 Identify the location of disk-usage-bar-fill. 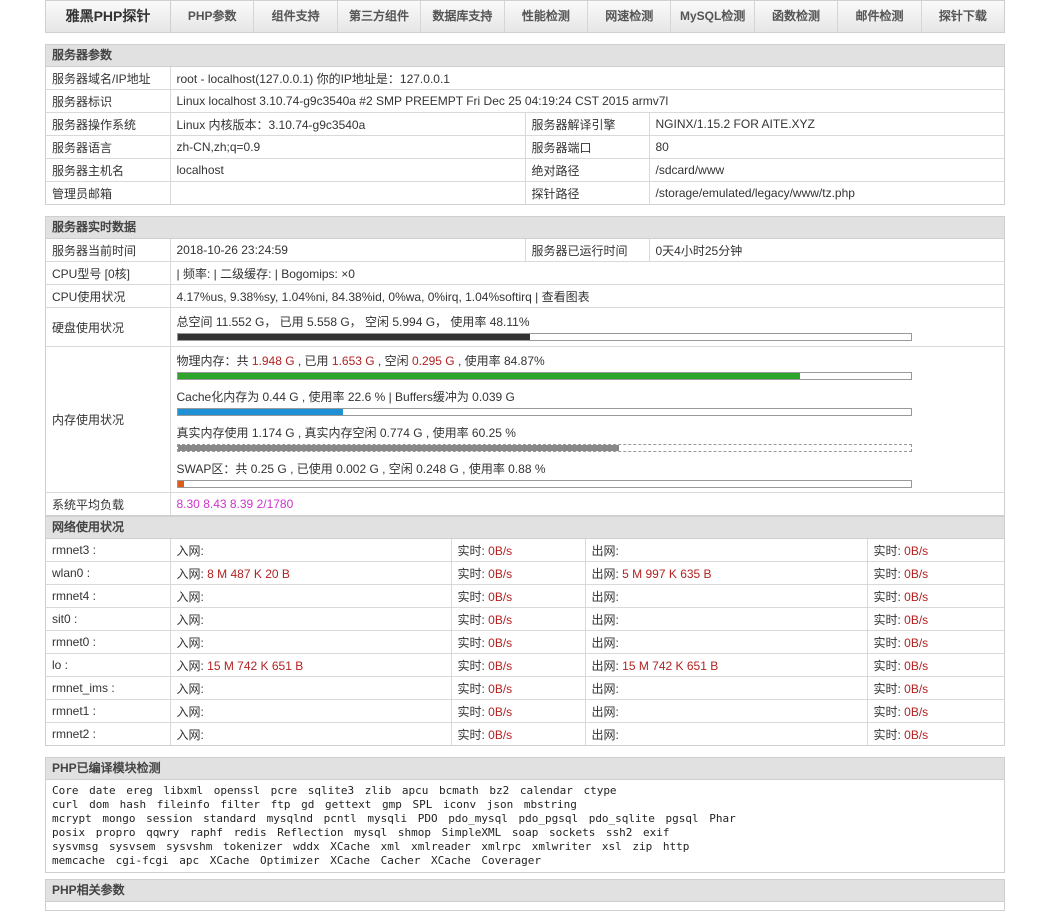
(354, 337).